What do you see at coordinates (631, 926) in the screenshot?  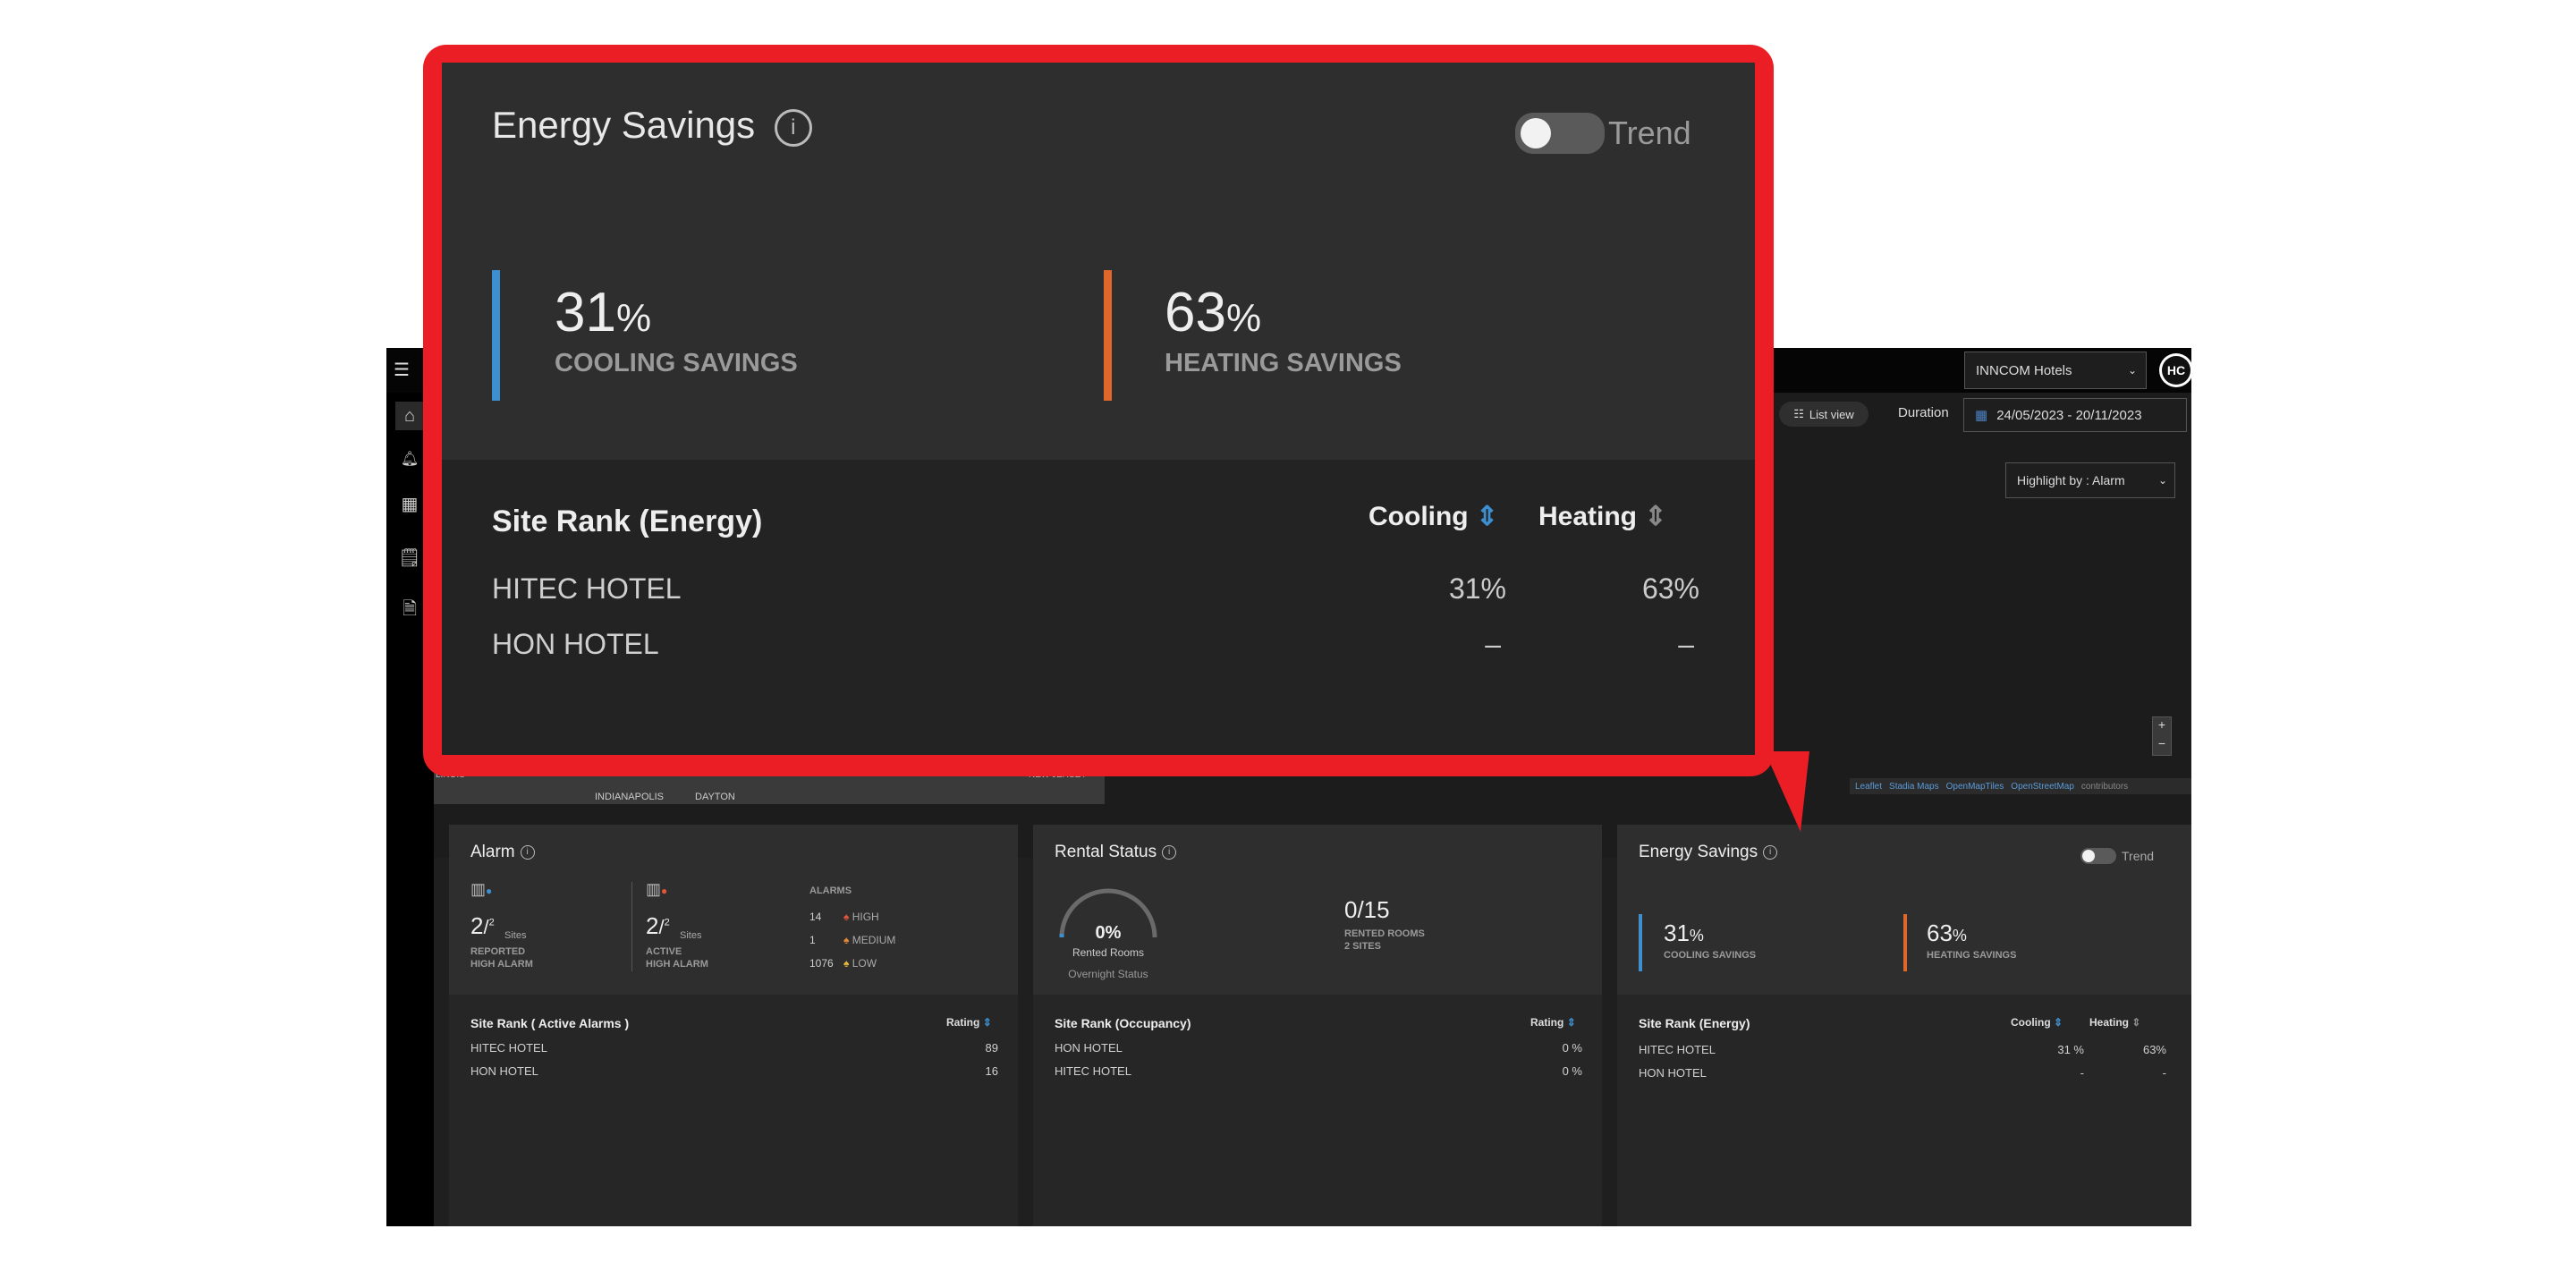 I see `divider` at bounding box center [631, 926].